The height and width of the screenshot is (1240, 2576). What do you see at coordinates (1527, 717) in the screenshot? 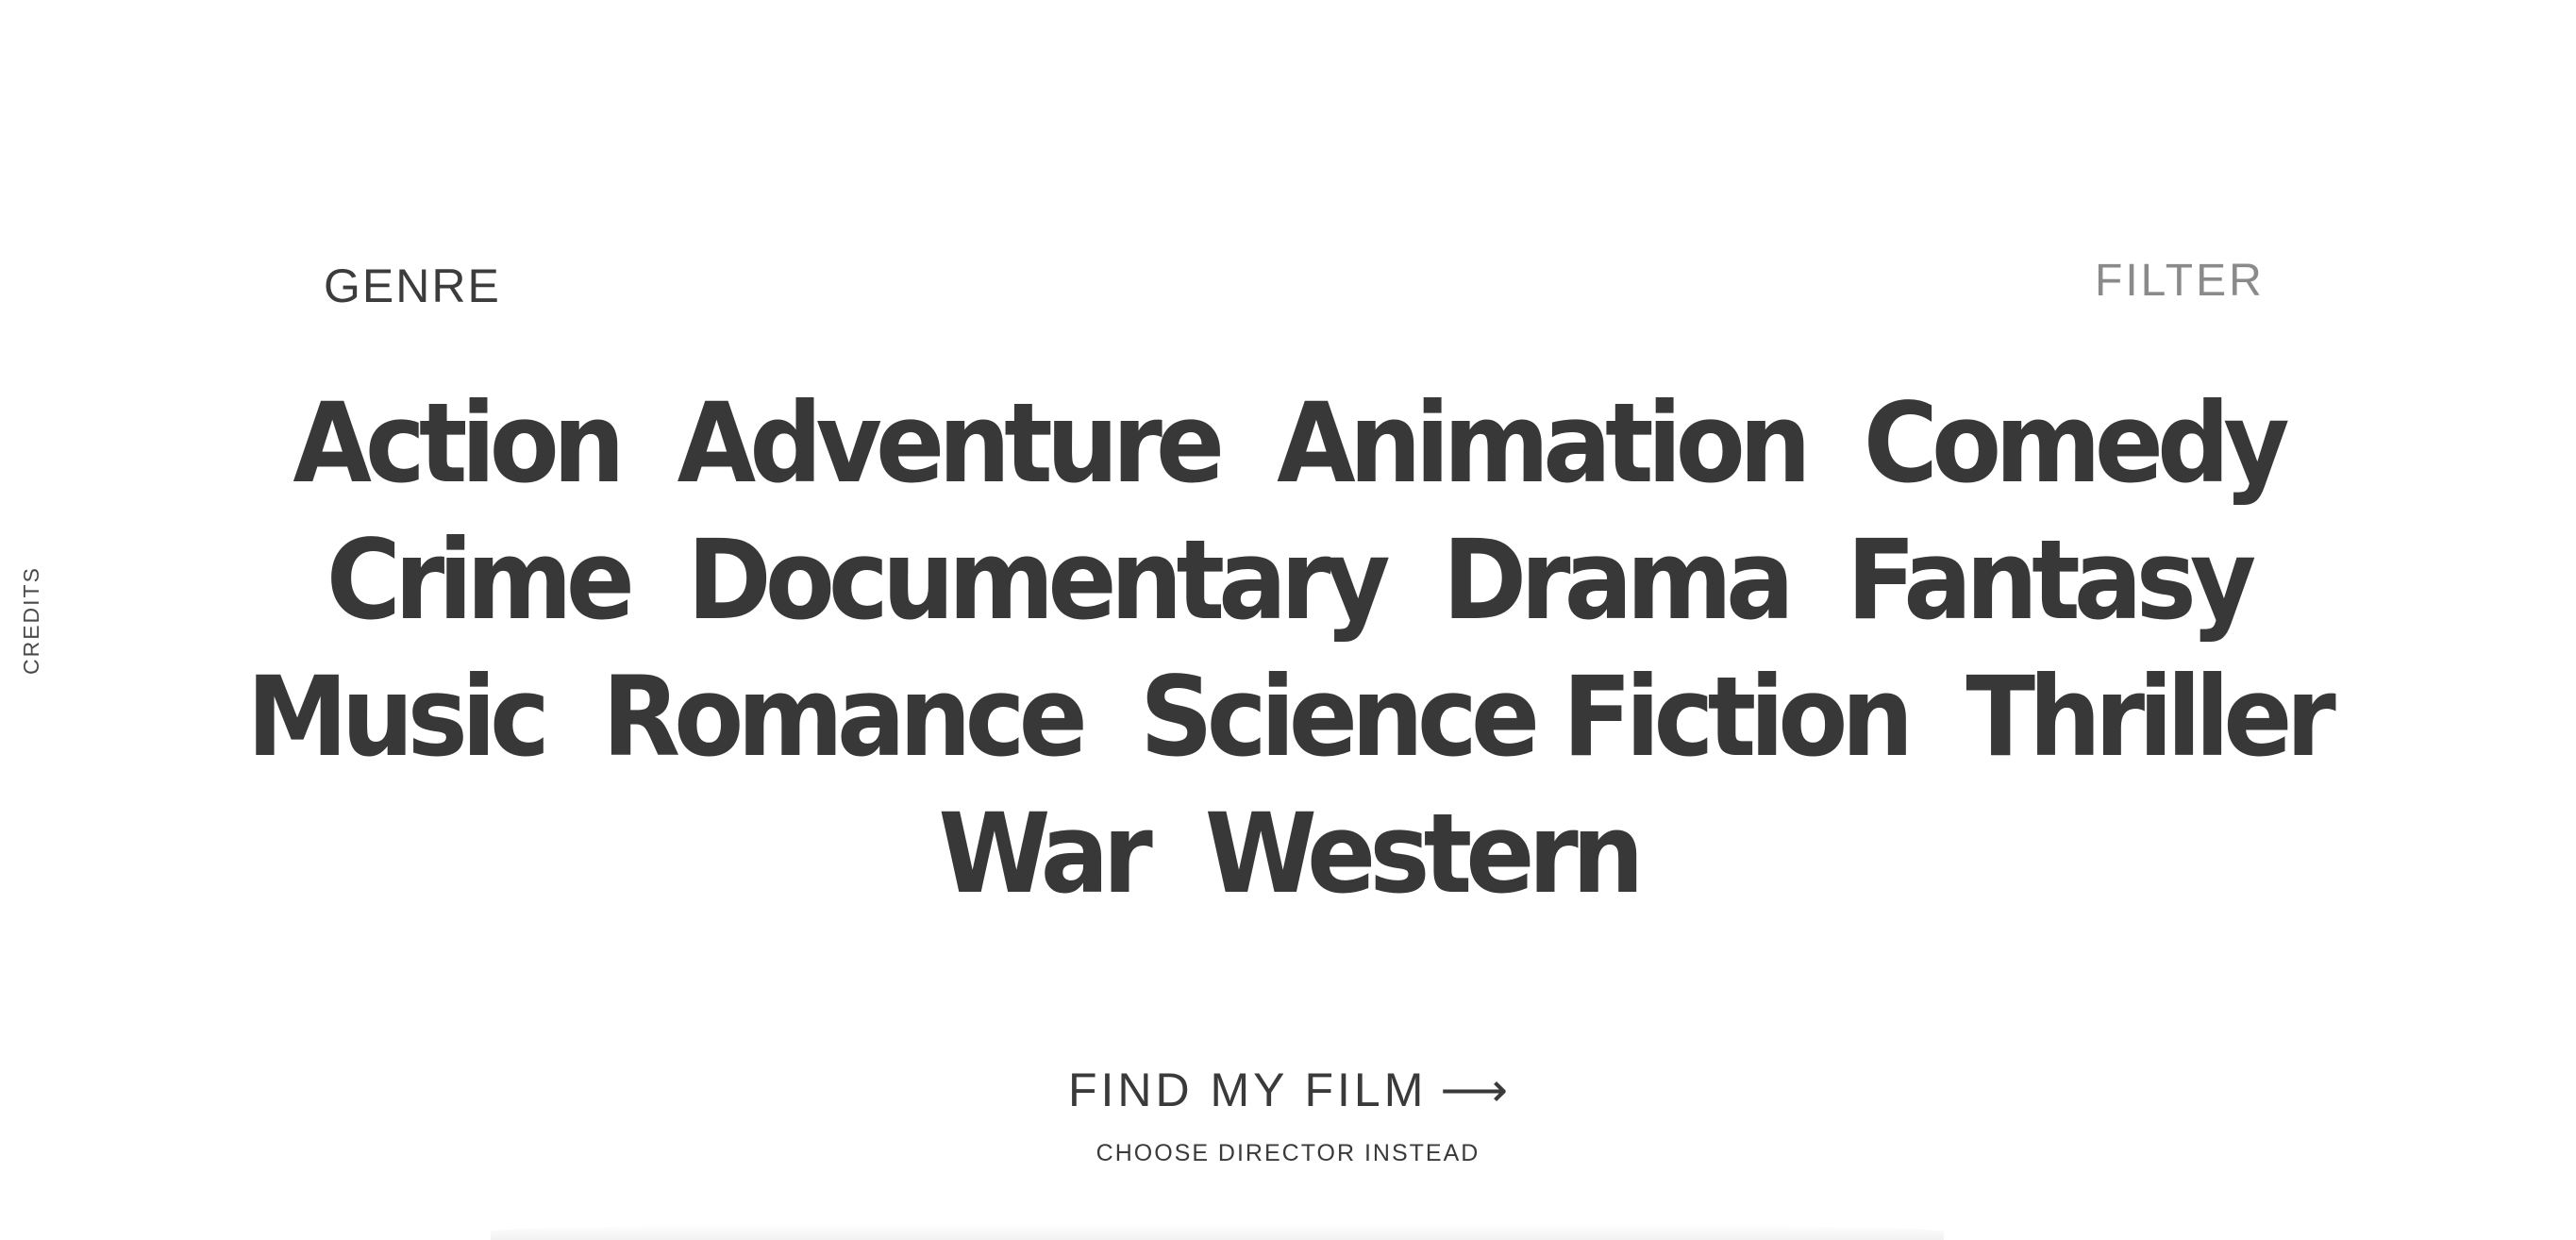
I see `genre-option-science-fiction: Science Fiction` at bounding box center [1527, 717].